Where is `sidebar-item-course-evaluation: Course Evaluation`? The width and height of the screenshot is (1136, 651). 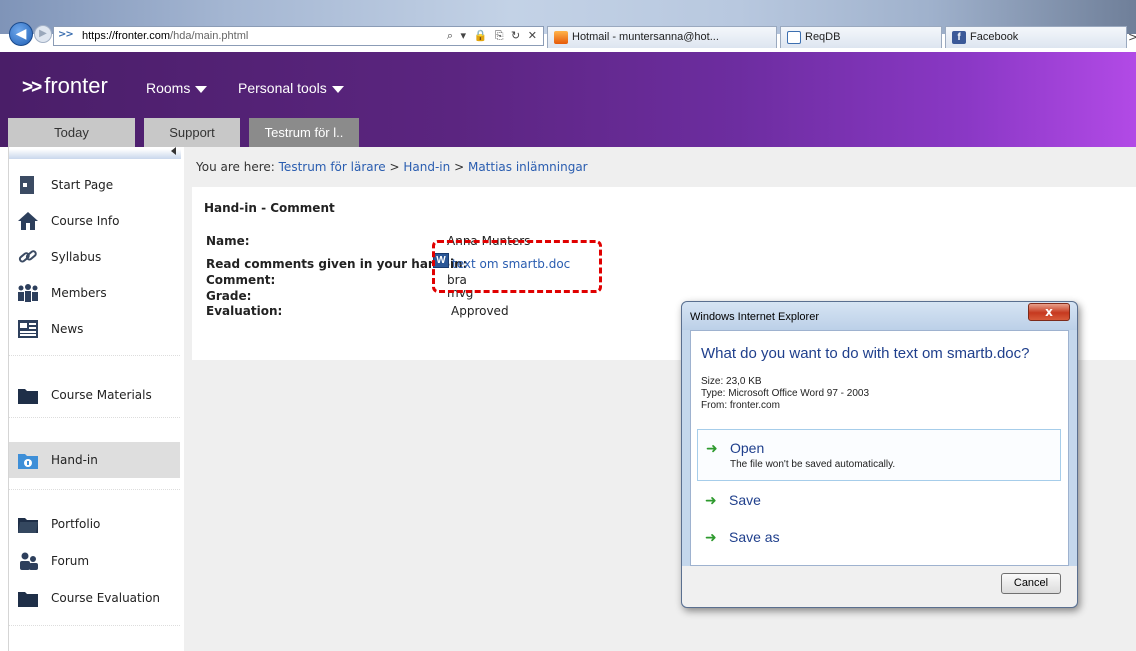 sidebar-item-course-evaluation: Course Evaluation is located at coordinates (94, 598).